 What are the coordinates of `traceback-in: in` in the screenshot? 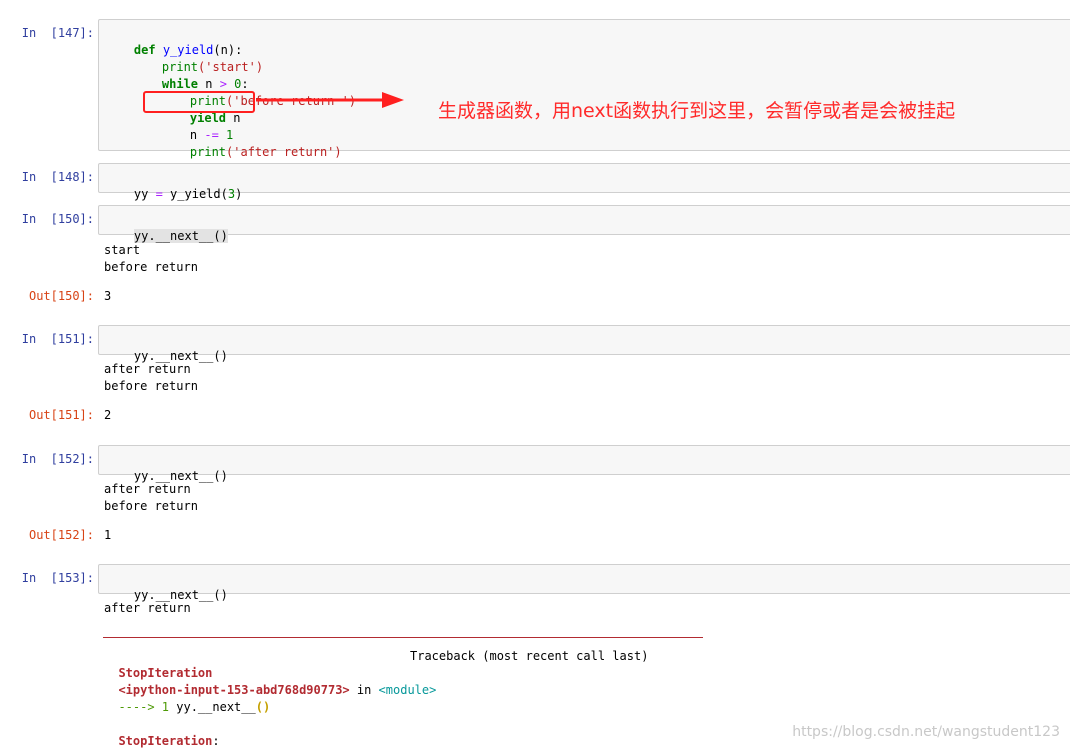 It's located at (364, 690).